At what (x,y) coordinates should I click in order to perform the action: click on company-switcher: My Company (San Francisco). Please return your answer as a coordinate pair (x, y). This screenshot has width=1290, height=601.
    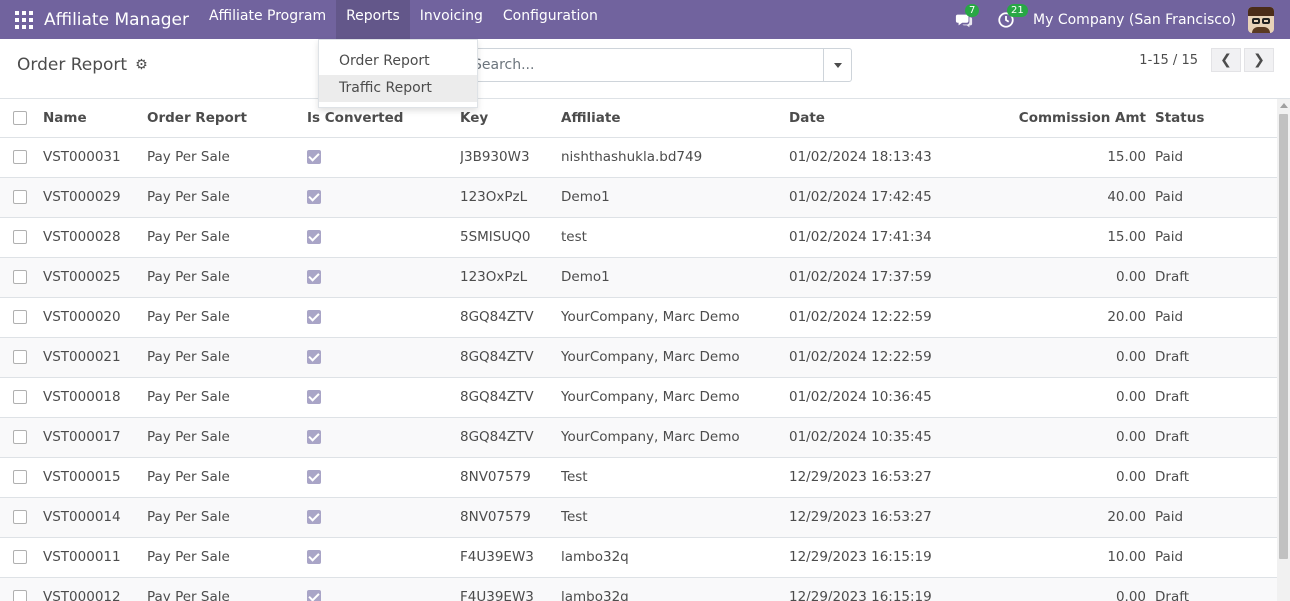
    Looking at the image, I should click on (1134, 20).